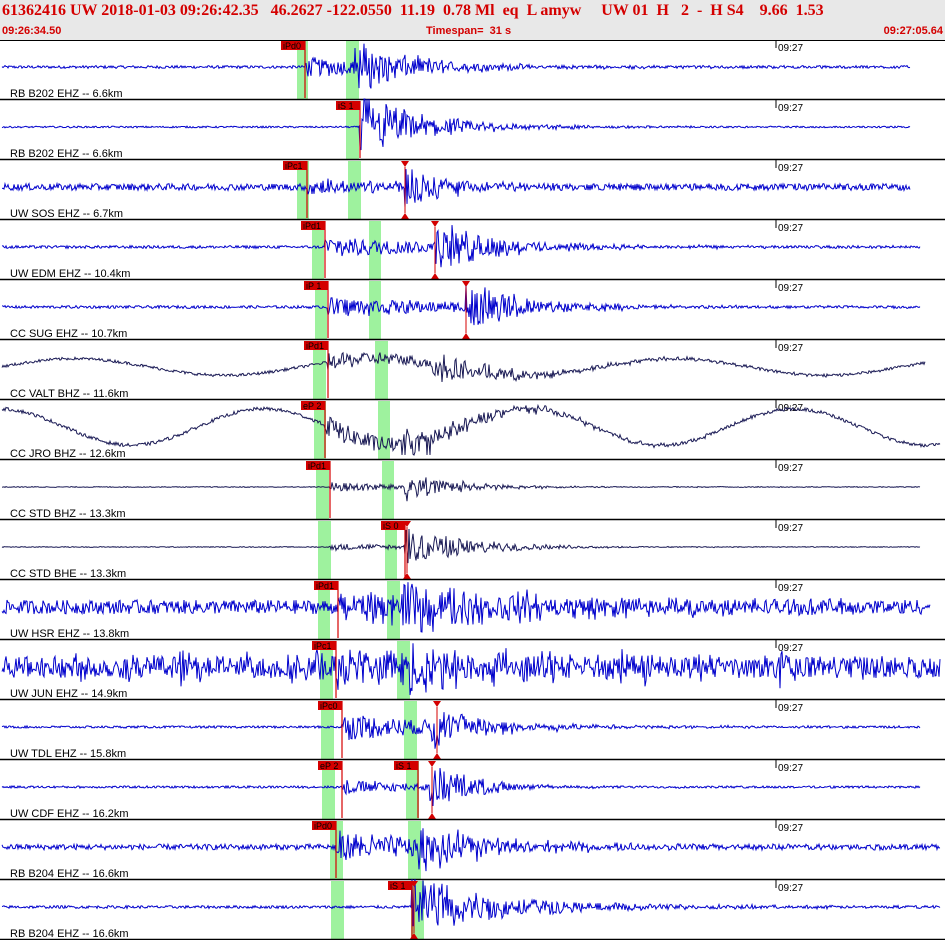  I want to click on channel-label: UW JUN EHZ -- 14.9km, so click(68, 694).